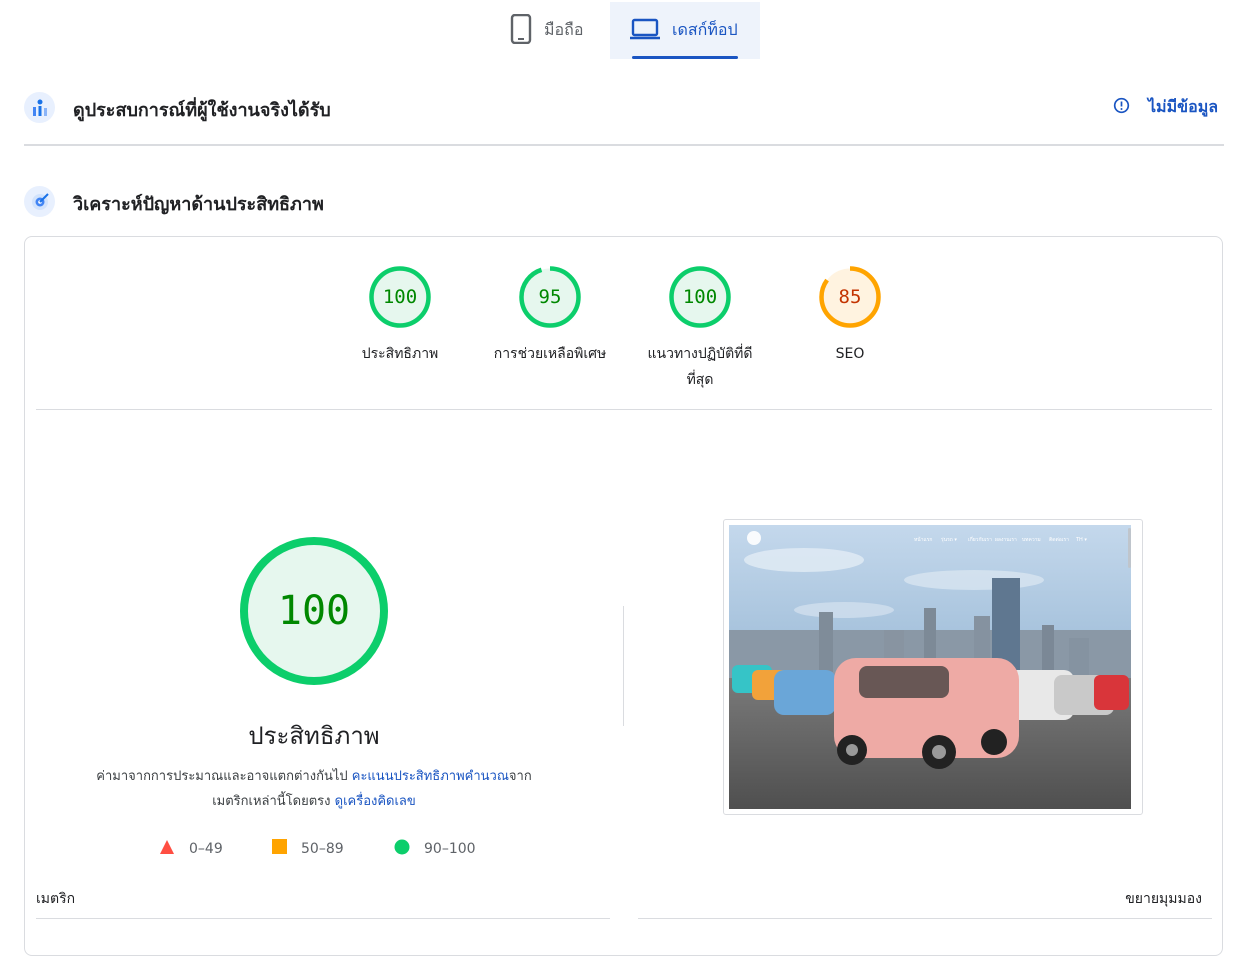 The height and width of the screenshot is (956, 1254). Describe the element at coordinates (1121, 107) in the screenshot. I see `info-icon` at that location.